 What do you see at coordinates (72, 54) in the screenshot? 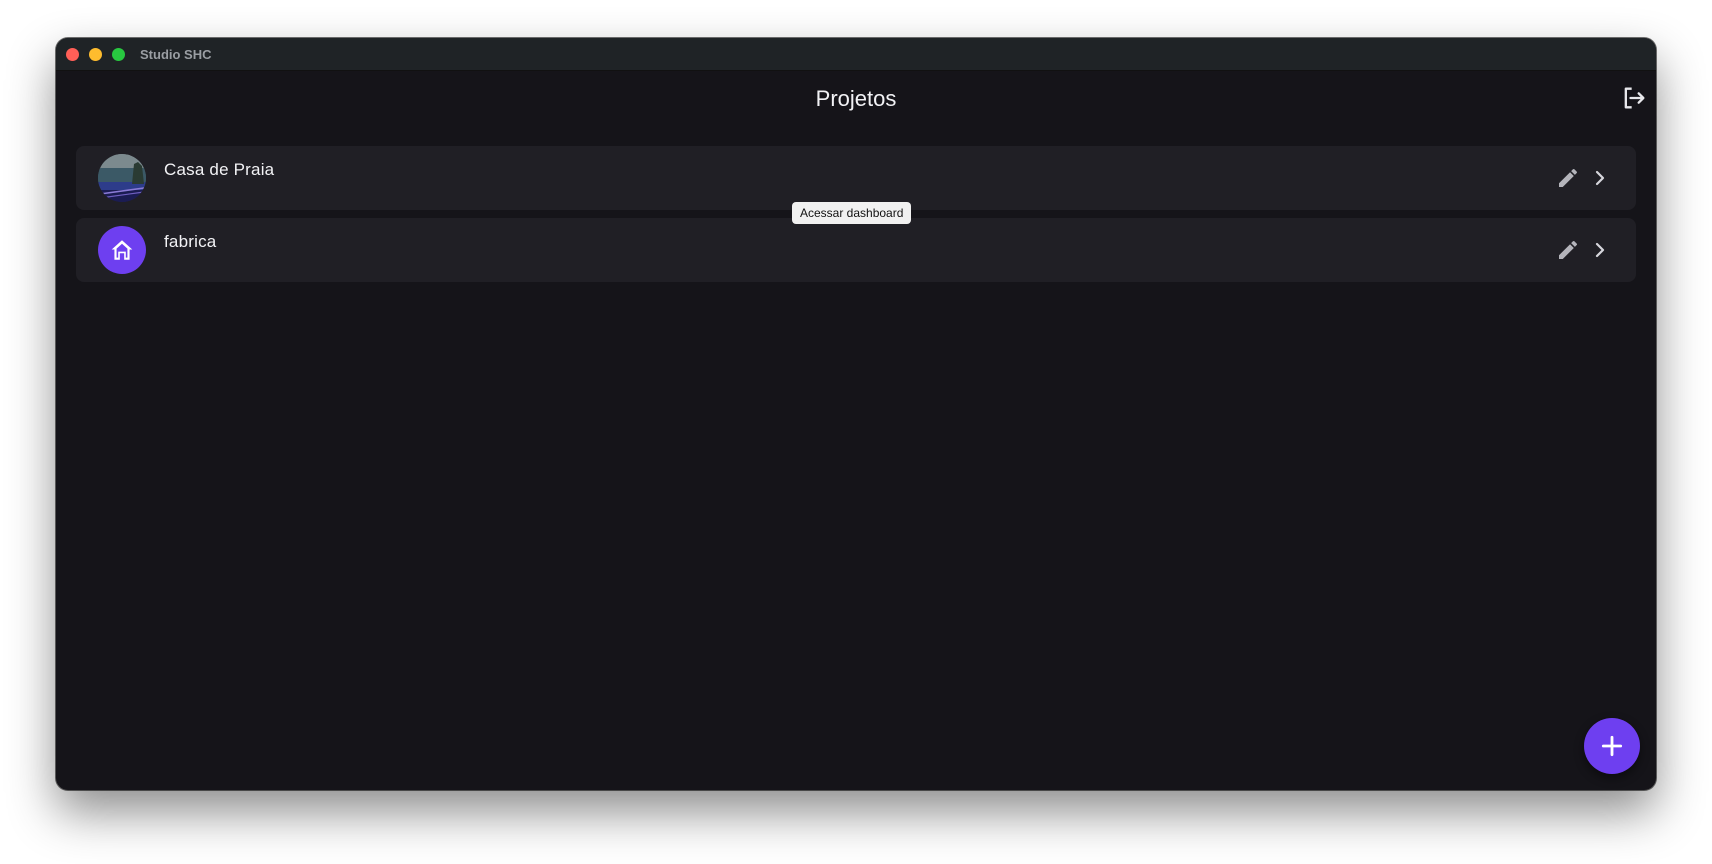
I see `close-window-button` at bounding box center [72, 54].